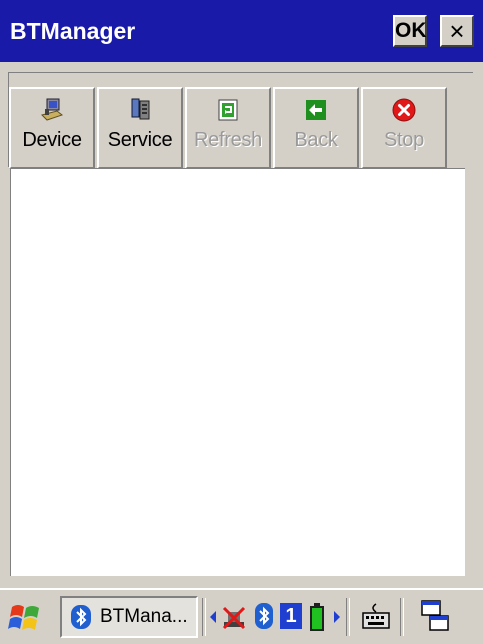 This screenshot has height=644, width=483. What do you see at coordinates (376, 616) in the screenshot?
I see `keyboard-icon` at bounding box center [376, 616].